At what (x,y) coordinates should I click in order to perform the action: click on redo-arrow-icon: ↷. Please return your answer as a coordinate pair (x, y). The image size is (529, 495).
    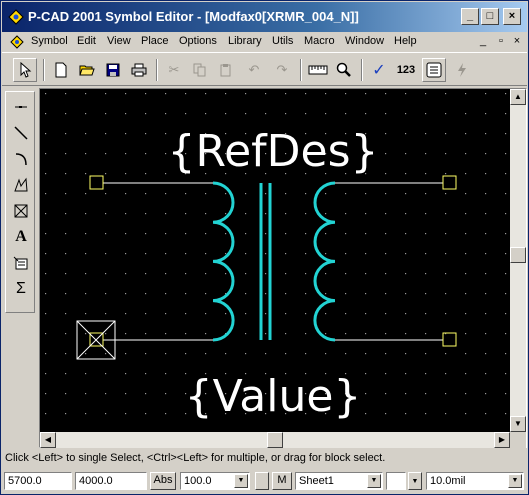
    Looking at the image, I should click on (282, 69).